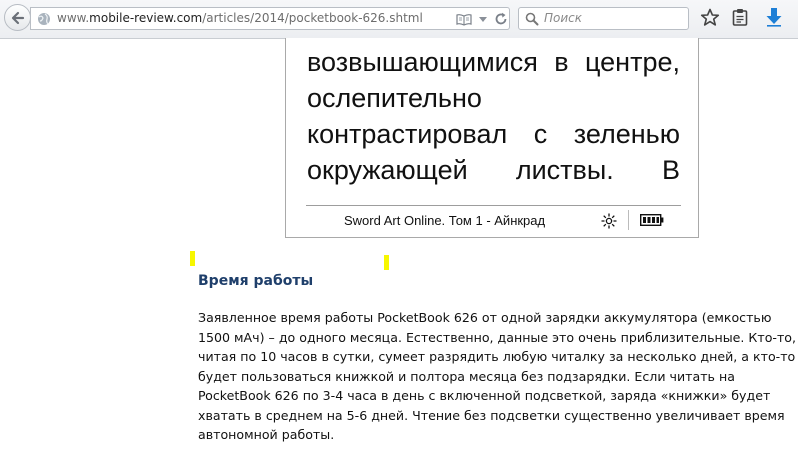 The height and width of the screenshot is (465, 798). Describe the element at coordinates (493, 205) in the screenshot. I see `ereader-divider` at that location.